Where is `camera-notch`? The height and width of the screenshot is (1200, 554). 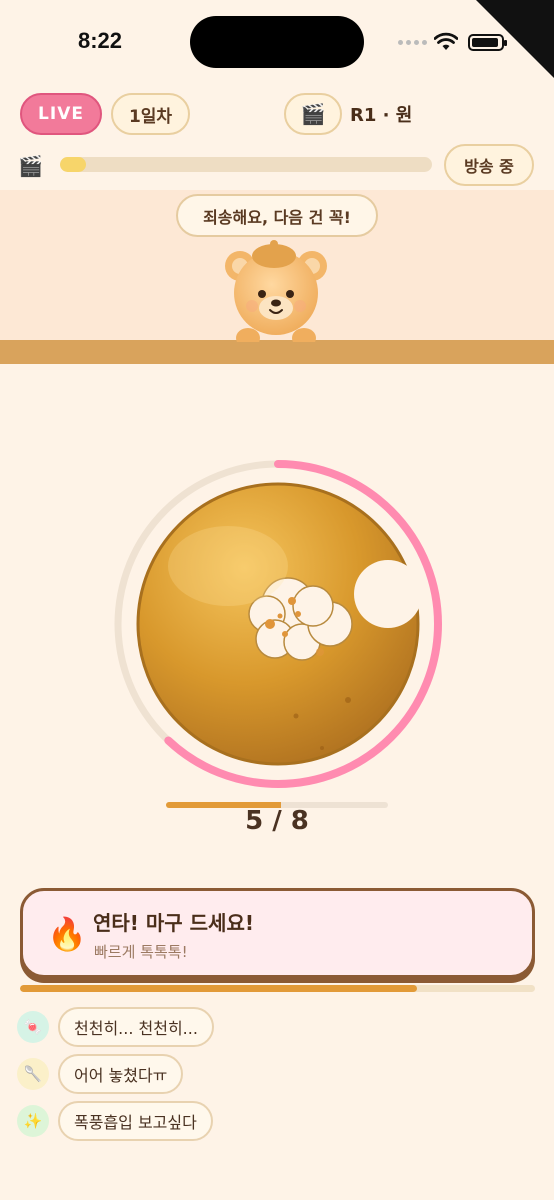
camera-notch is located at coordinates (277, 42).